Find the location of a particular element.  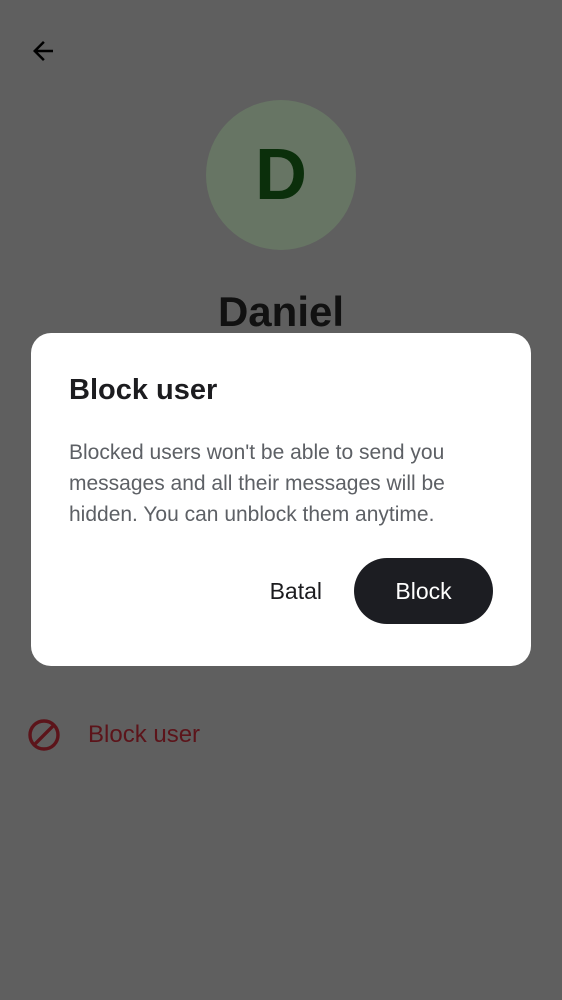

back-button is located at coordinates (43, 51).